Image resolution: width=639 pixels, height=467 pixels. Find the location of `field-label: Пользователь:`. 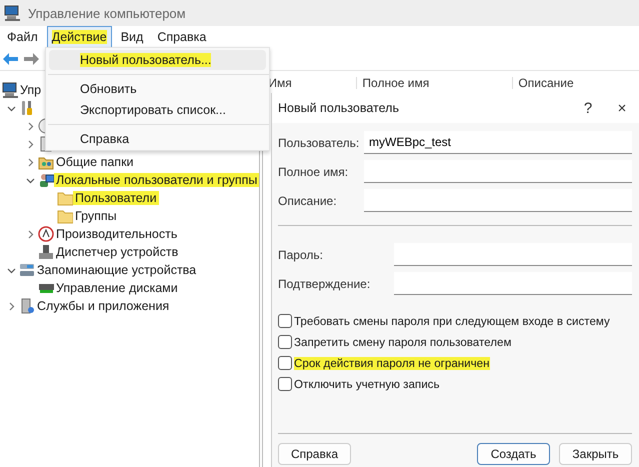

field-label: Пользователь: is located at coordinates (319, 143).